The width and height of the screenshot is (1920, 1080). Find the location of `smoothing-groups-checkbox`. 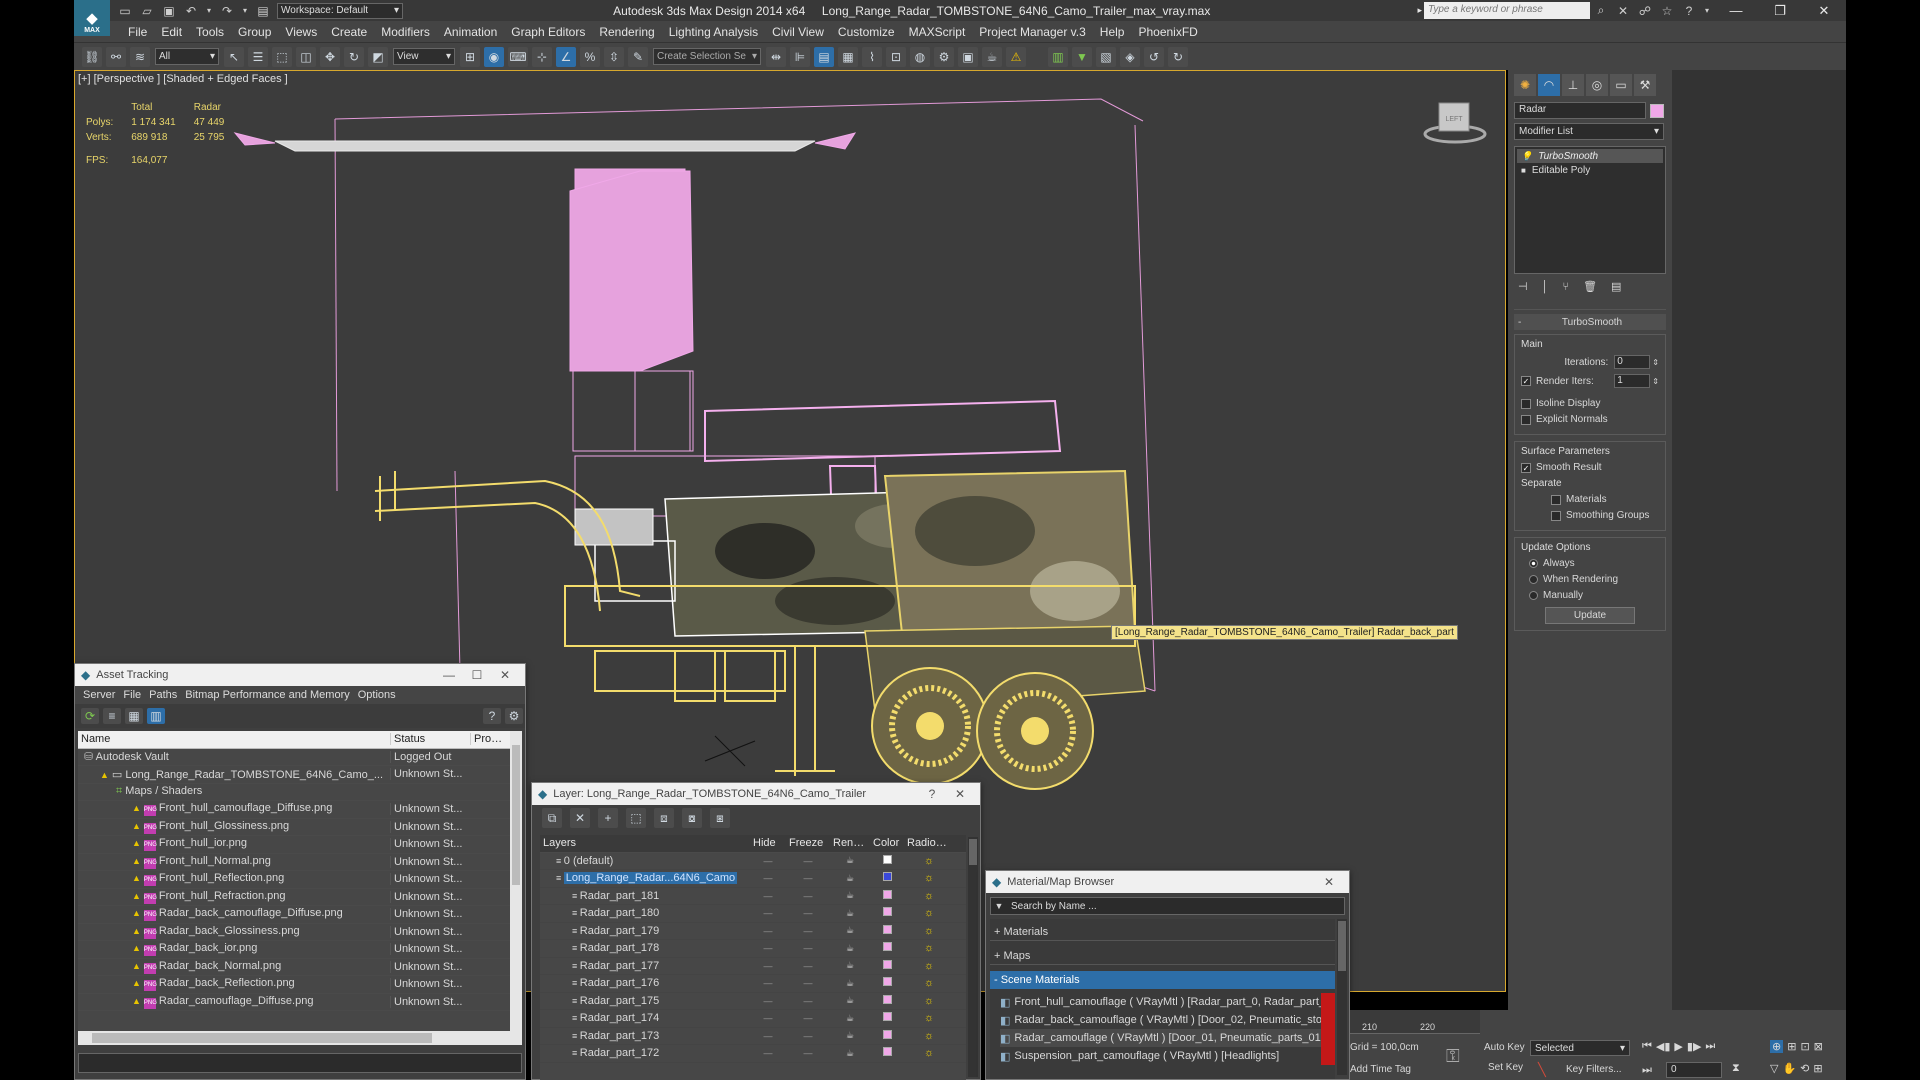

smoothing-groups-checkbox is located at coordinates (1556, 515).